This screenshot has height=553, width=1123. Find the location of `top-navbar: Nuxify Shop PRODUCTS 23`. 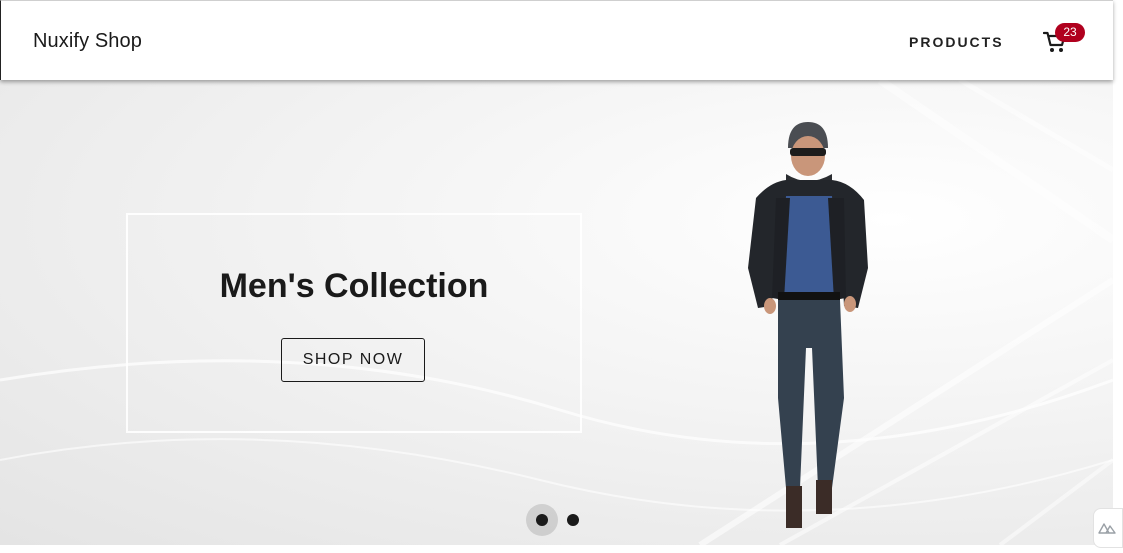

top-navbar: Nuxify Shop PRODUCTS 23 is located at coordinates (556, 40).